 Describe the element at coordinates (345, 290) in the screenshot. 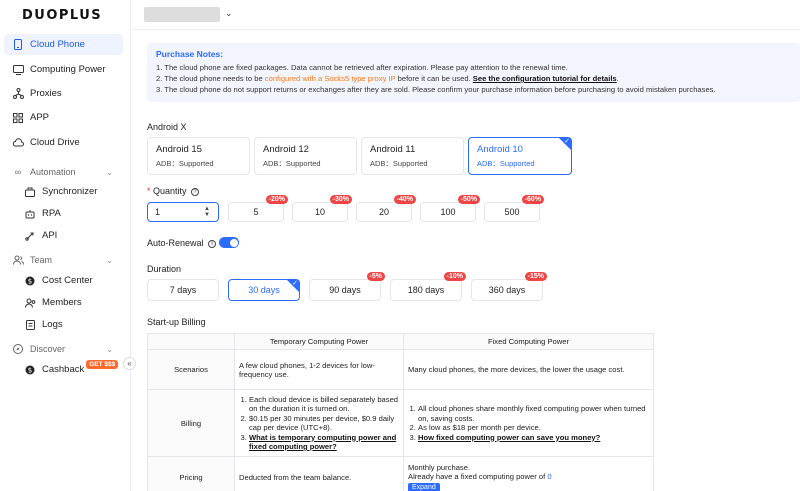

I see `duration-option-label: 90 days` at that location.